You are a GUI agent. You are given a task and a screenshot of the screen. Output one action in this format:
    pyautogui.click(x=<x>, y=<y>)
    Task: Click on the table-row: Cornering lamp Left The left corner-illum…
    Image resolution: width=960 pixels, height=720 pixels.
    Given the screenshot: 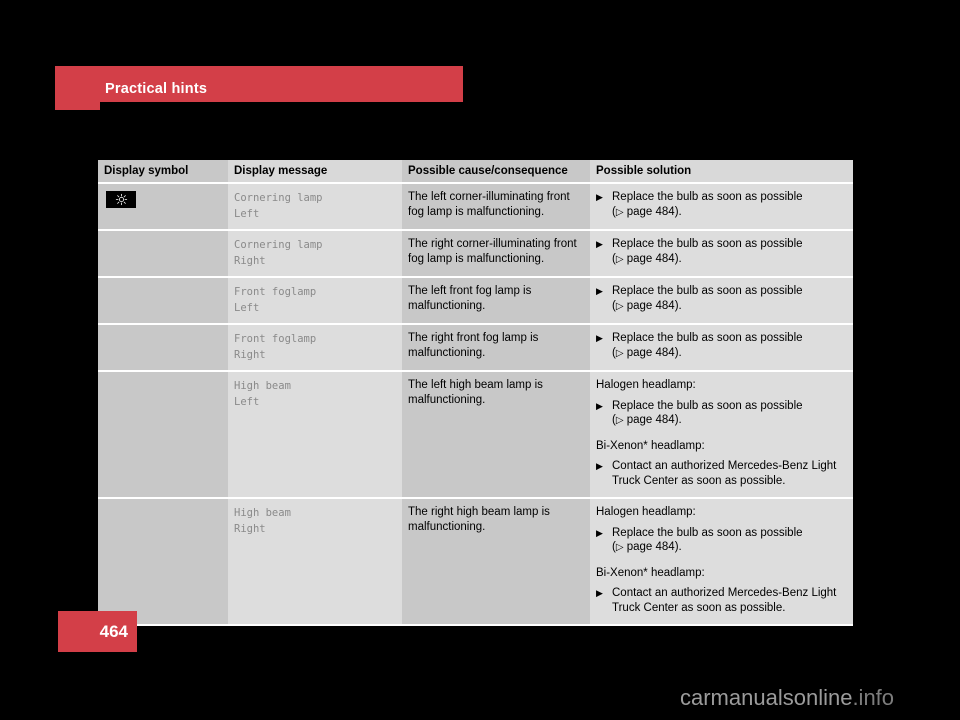 What is the action you would take?
    pyautogui.click(x=475, y=207)
    